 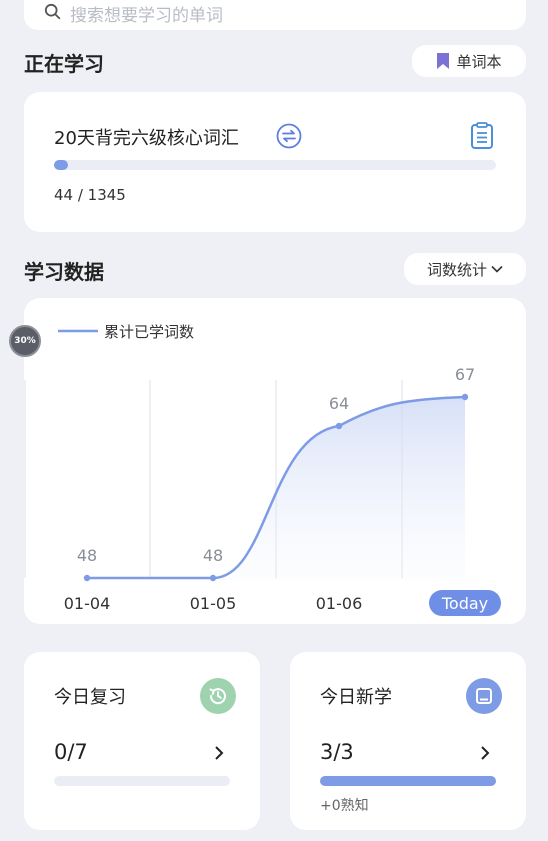 I want to click on stats-dropdown: 词数统计, so click(x=465, y=269).